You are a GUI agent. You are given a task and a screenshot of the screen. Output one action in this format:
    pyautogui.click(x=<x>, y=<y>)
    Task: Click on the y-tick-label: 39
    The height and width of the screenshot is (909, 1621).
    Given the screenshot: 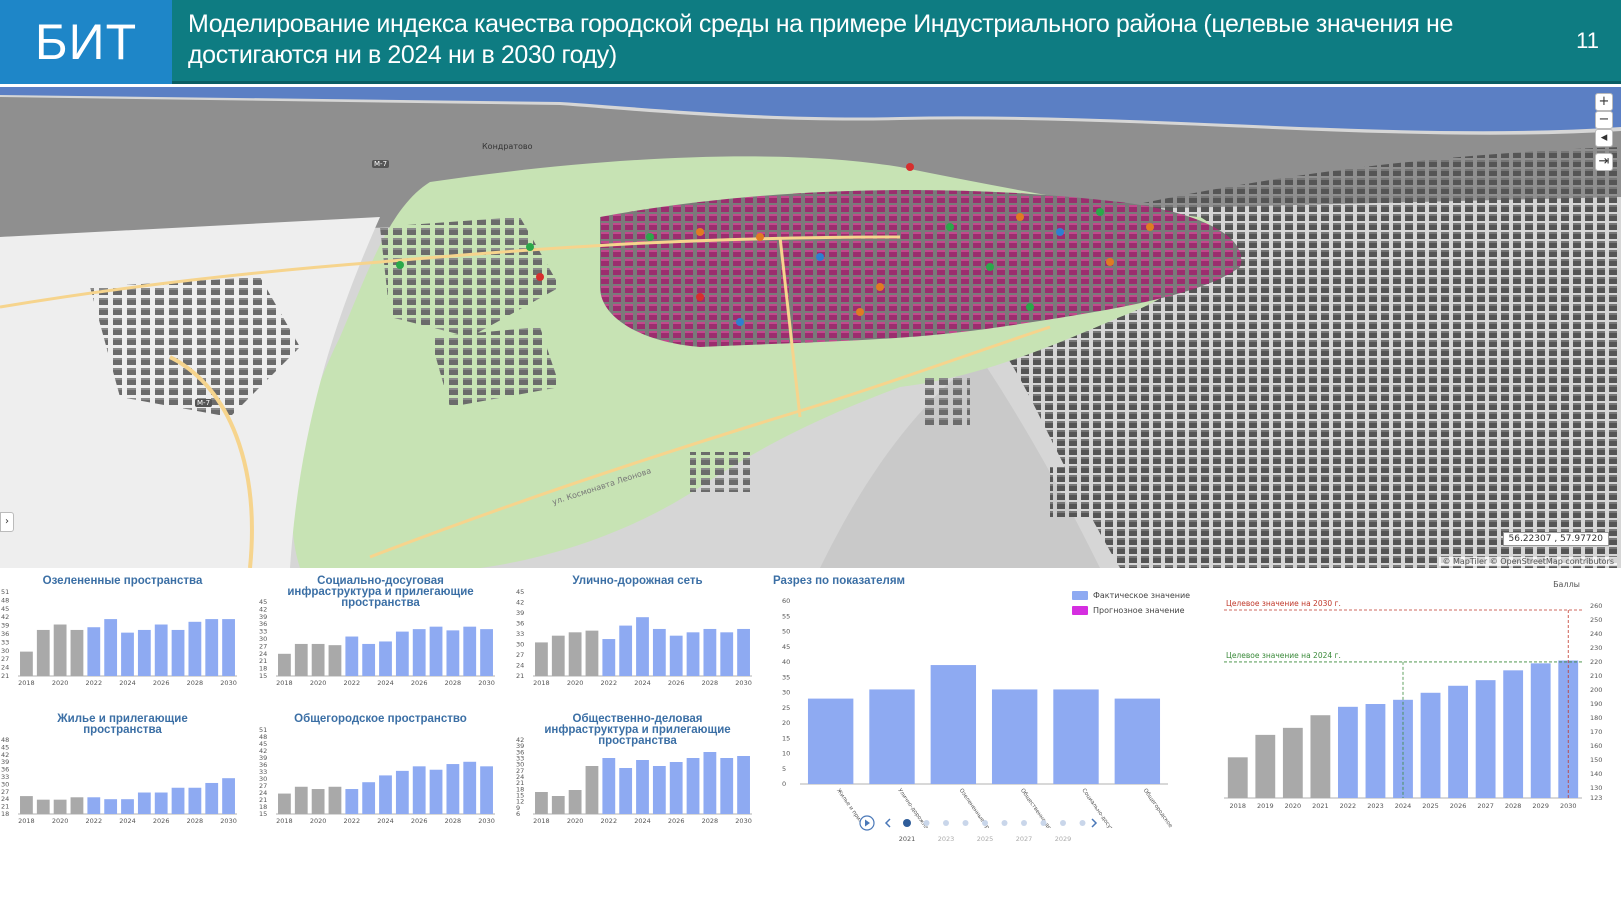 What is the action you would take?
    pyautogui.click(x=520, y=613)
    